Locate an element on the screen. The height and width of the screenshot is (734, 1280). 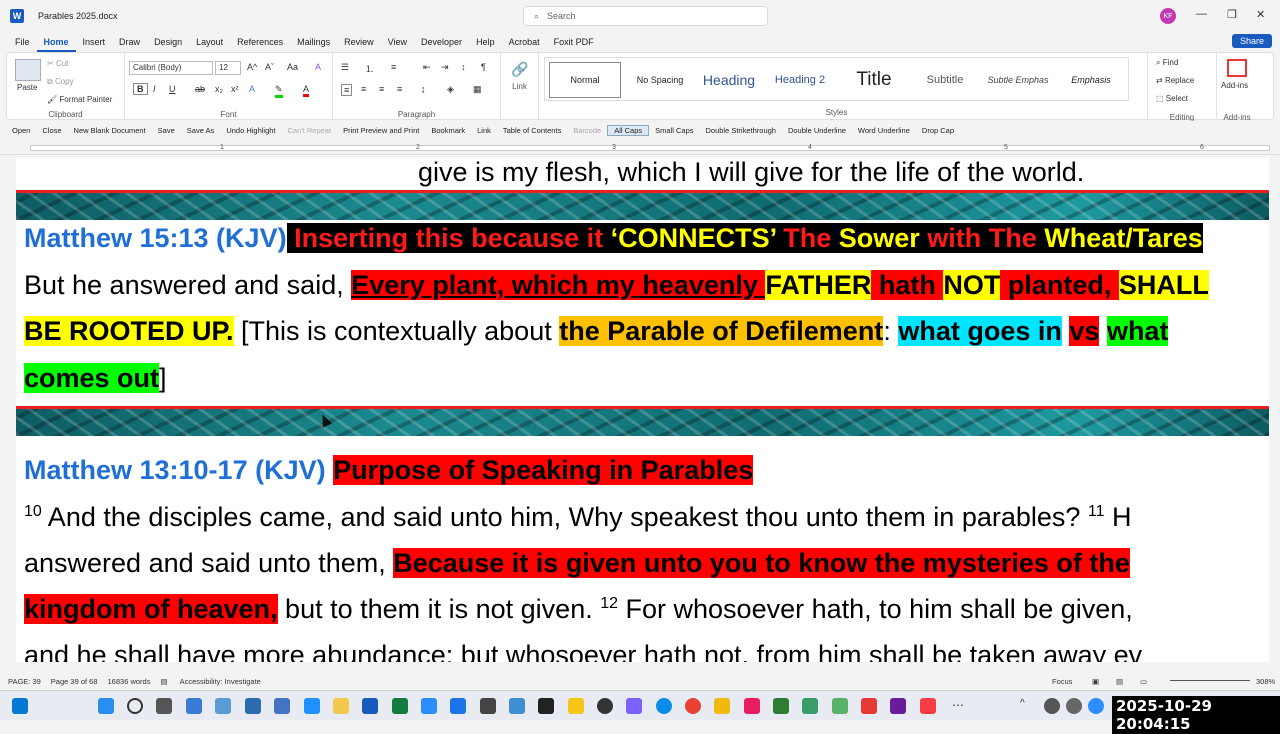
align-center-icon: ≡ is located at coordinates (363, 89).